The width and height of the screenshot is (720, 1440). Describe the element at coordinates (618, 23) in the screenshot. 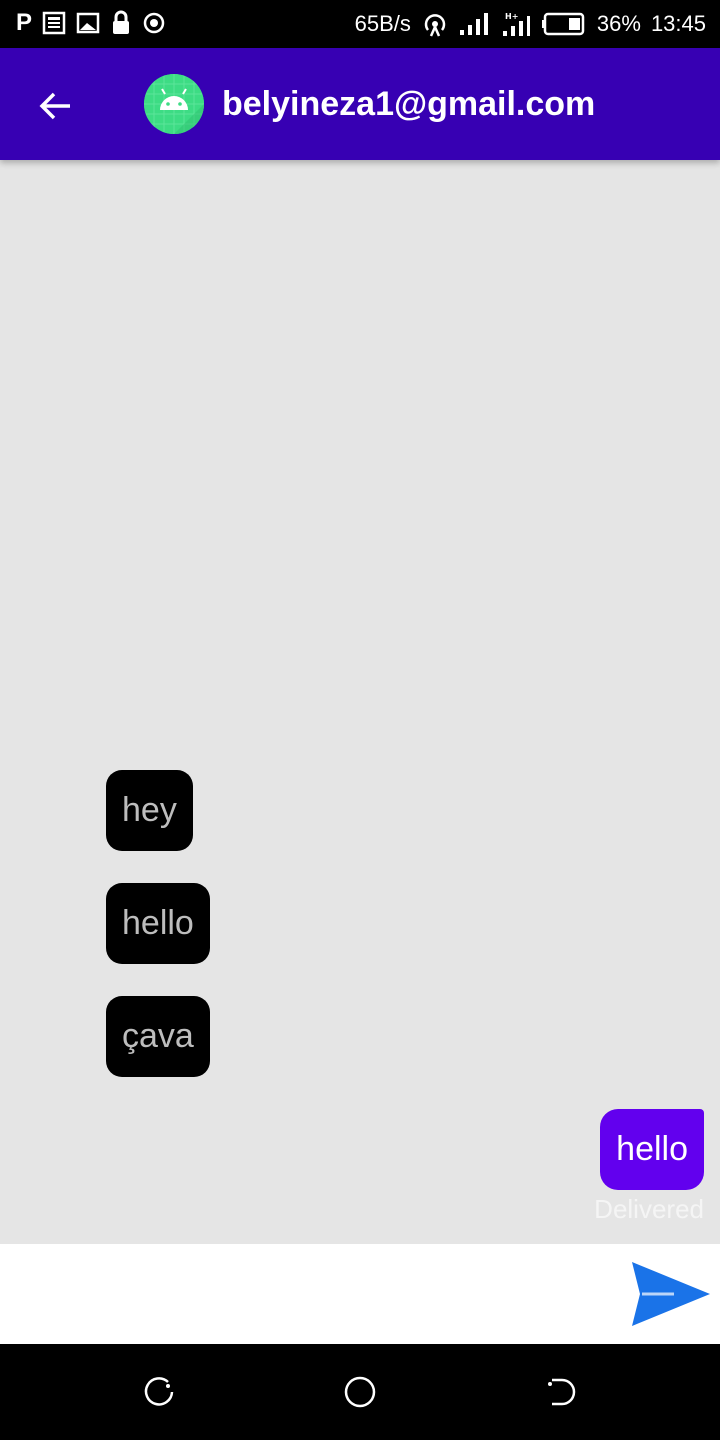

I see `battery-percent: 36%` at that location.